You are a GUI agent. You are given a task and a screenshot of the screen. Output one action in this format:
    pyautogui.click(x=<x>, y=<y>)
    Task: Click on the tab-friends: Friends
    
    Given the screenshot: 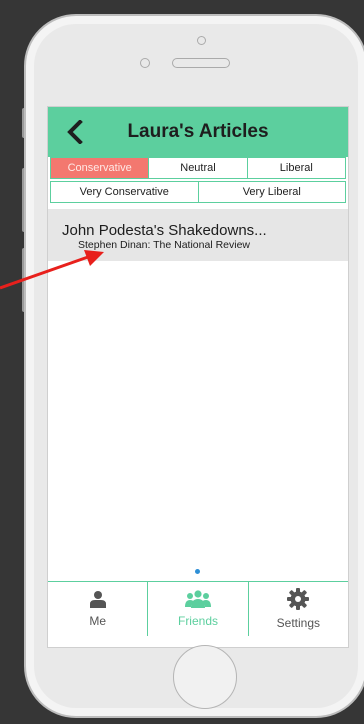 What is the action you would take?
    pyautogui.click(x=198, y=609)
    